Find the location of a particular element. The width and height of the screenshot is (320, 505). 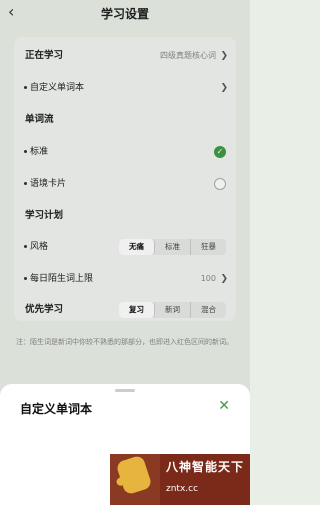

watermark-banner: 八神智能天下 zntx.cc is located at coordinates (180, 479).